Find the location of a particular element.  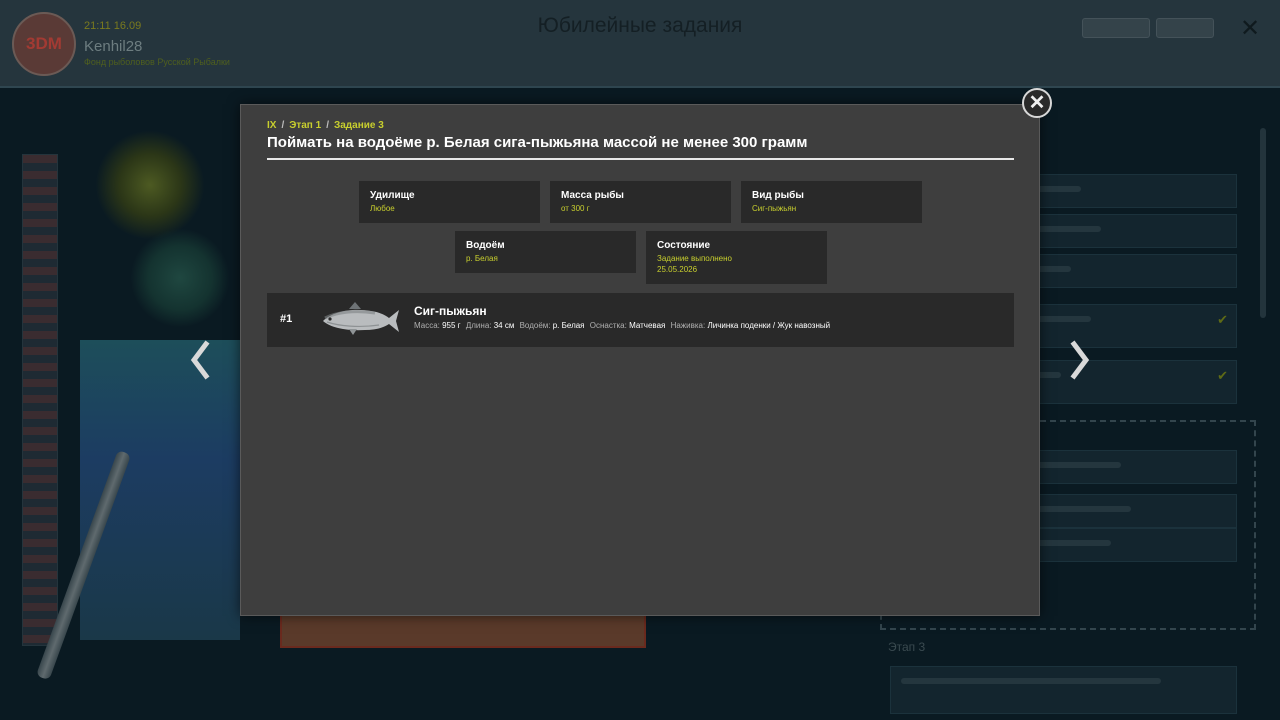

divider is located at coordinates (640, 159).